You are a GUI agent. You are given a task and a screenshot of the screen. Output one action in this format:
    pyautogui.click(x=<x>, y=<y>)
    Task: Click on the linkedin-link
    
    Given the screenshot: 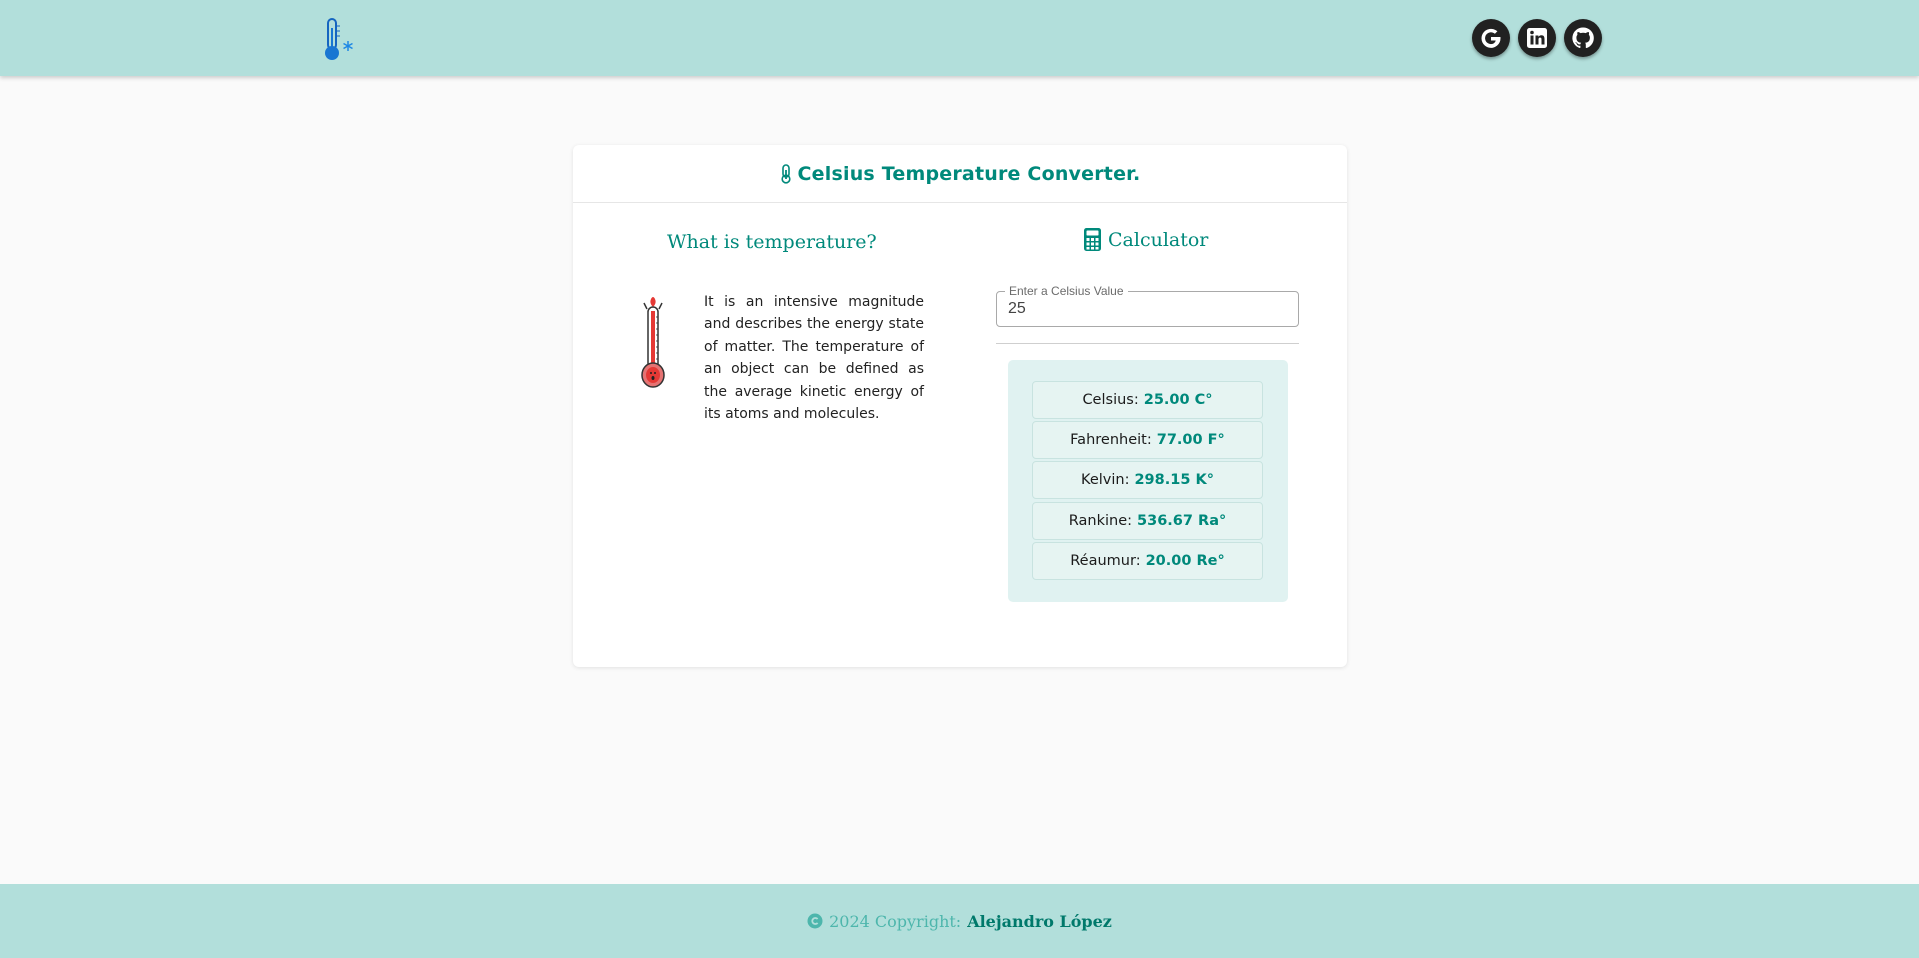 What is the action you would take?
    pyautogui.click(x=1537, y=38)
    